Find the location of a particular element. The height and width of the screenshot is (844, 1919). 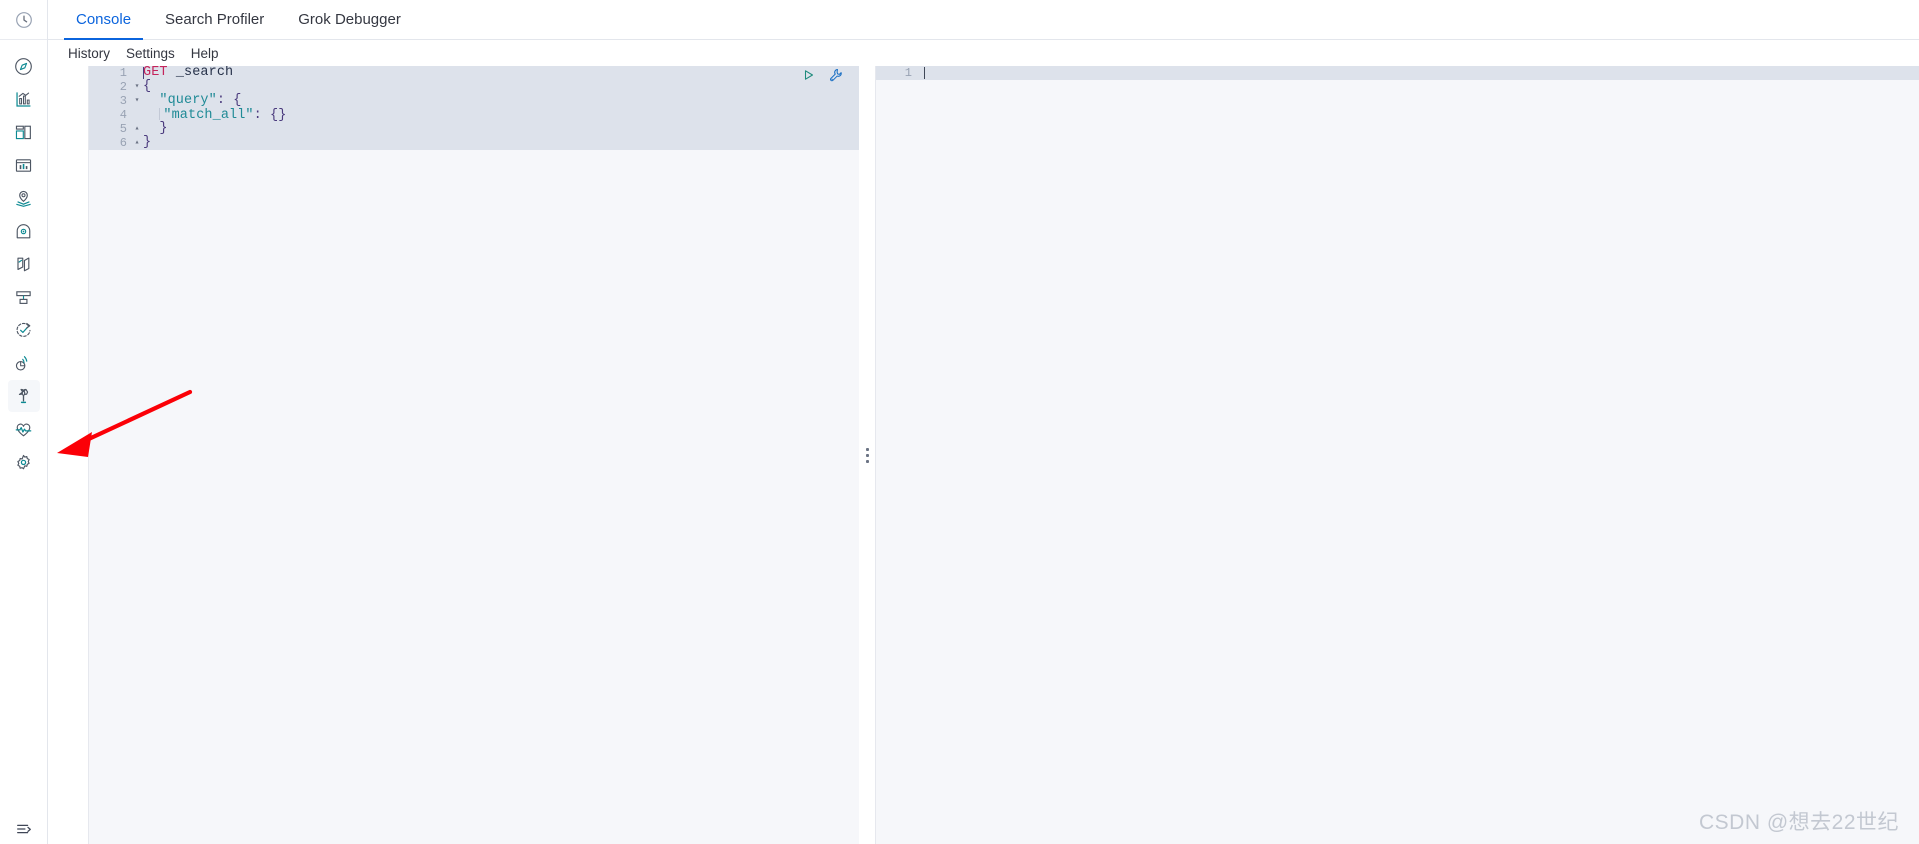

token-url: _search is located at coordinates (204, 73).